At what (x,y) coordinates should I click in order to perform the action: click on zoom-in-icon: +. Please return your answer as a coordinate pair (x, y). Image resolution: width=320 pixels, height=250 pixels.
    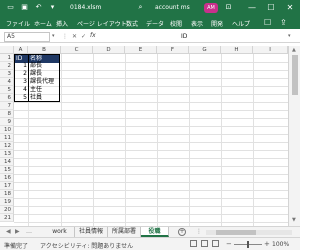
    Looking at the image, I should click on (267, 244).